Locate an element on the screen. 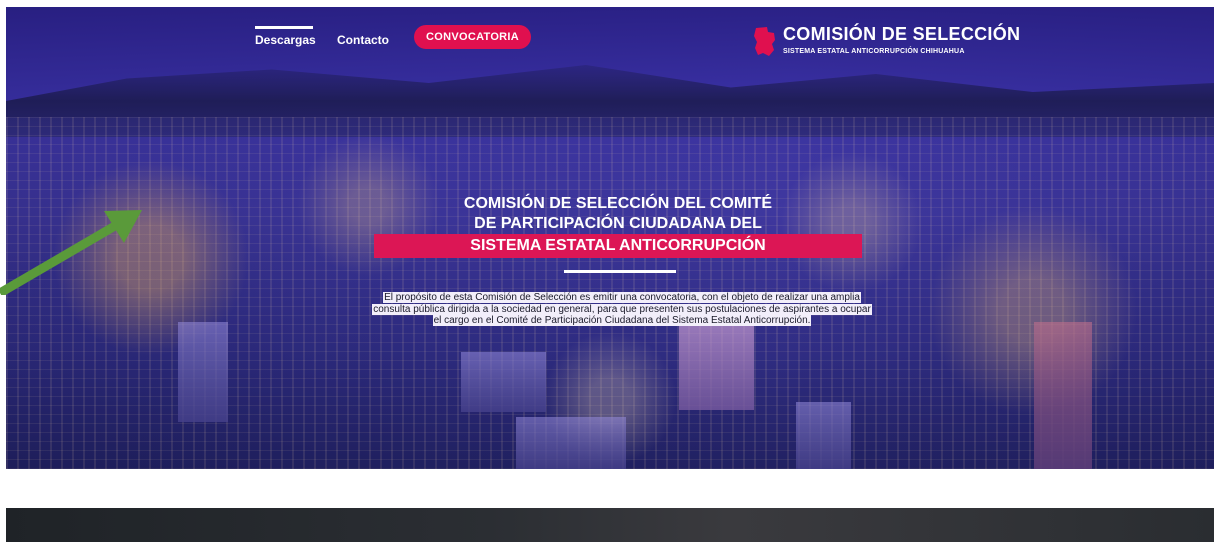 This screenshot has width=1220, height=542. nav-link-descargas: Descargas is located at coordinates (285, 40).